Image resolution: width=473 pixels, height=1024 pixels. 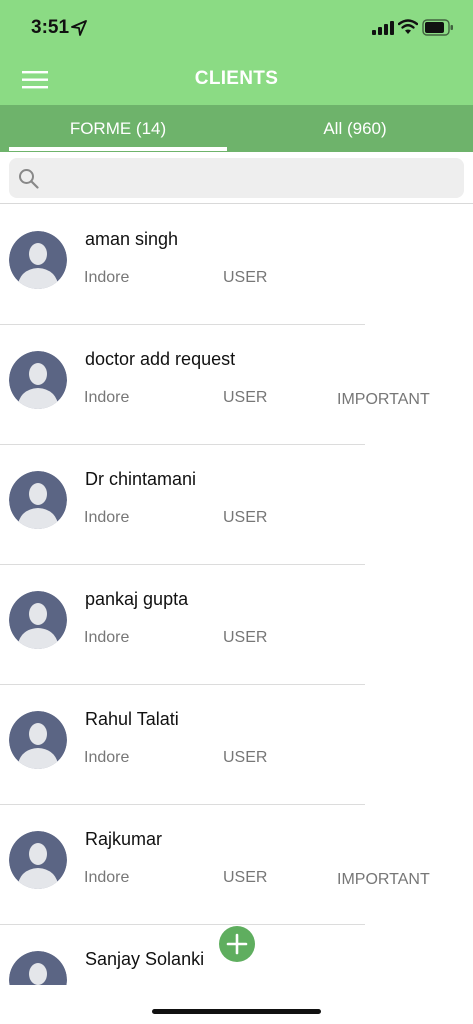 I want to click on search-input, so click(x=252, y=178).